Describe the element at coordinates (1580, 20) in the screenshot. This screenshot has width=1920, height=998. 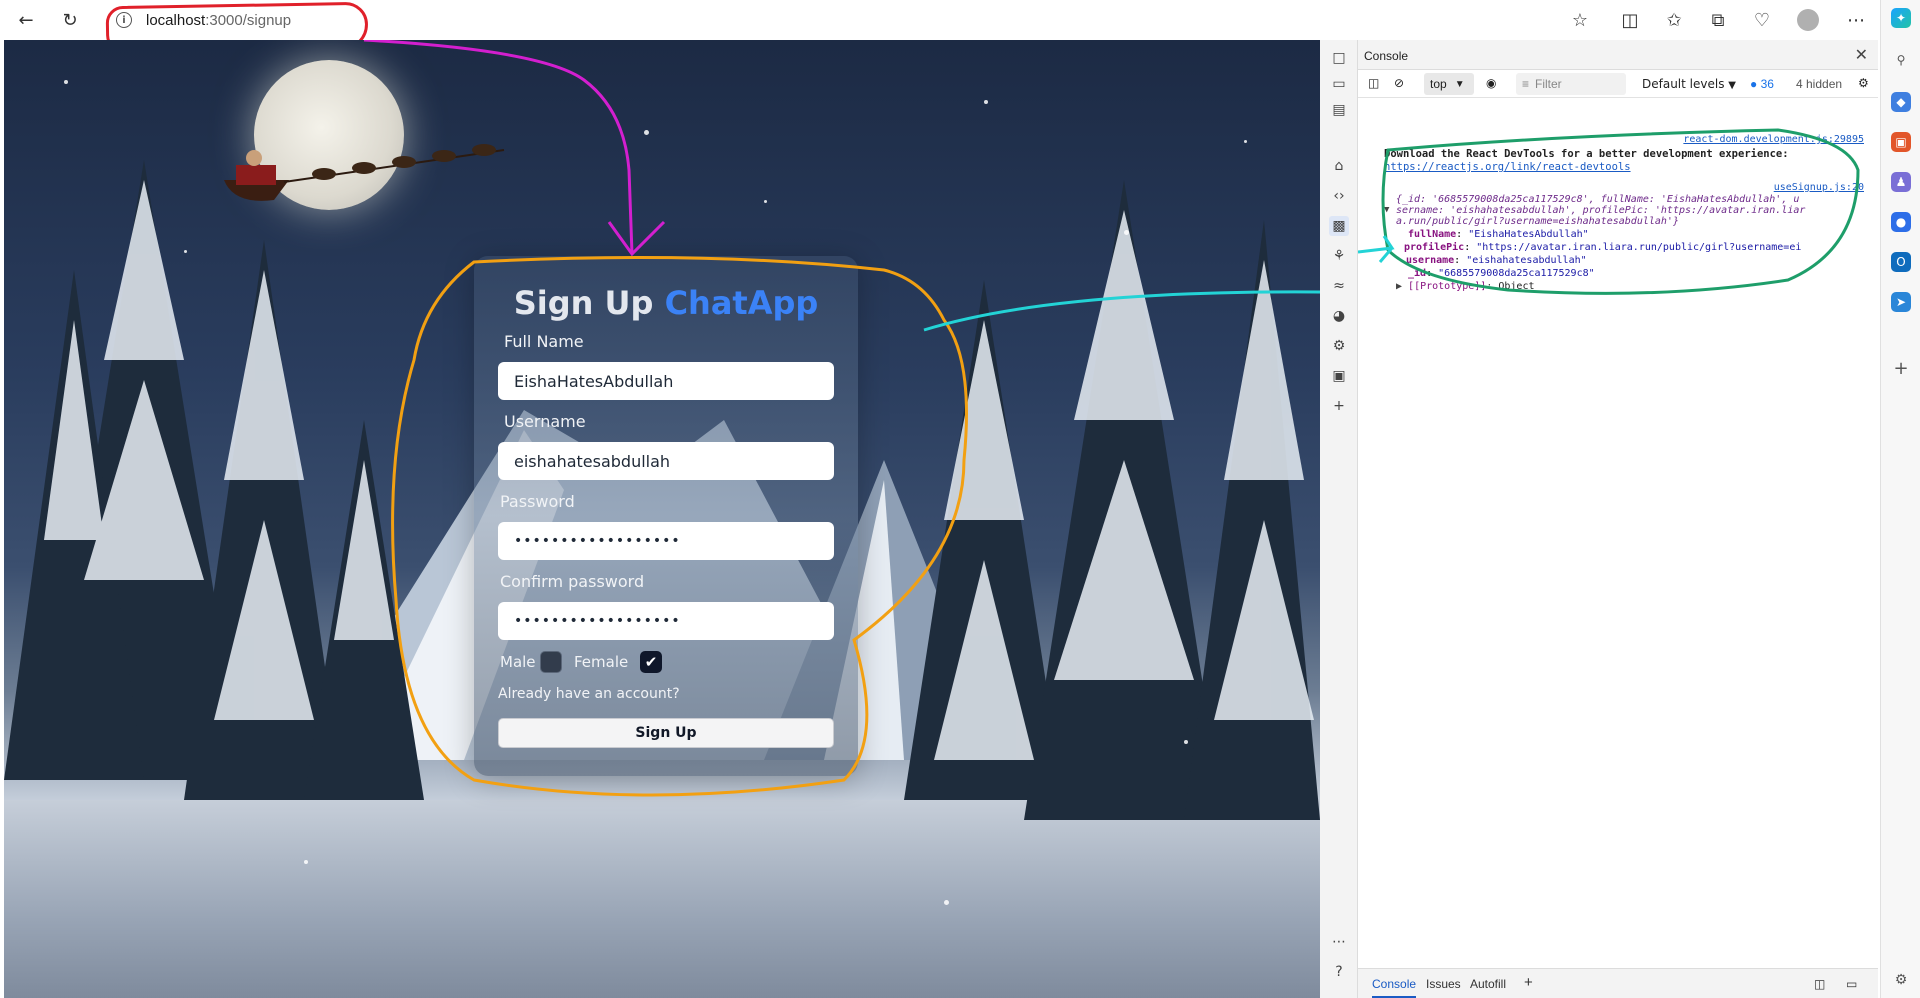
I see `favorite-star-icon: ☆` at that location.